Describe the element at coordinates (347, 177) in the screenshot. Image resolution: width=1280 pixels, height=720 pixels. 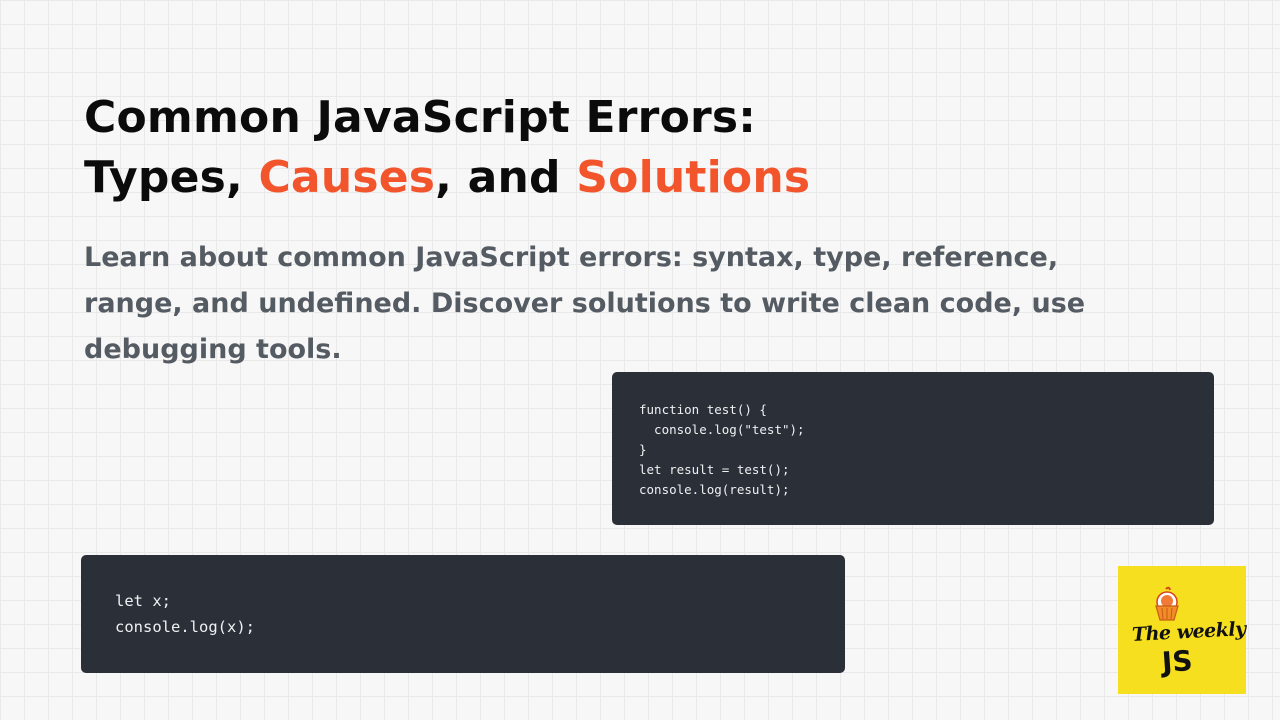
I see `title-accent-causes: Causes` at that location.